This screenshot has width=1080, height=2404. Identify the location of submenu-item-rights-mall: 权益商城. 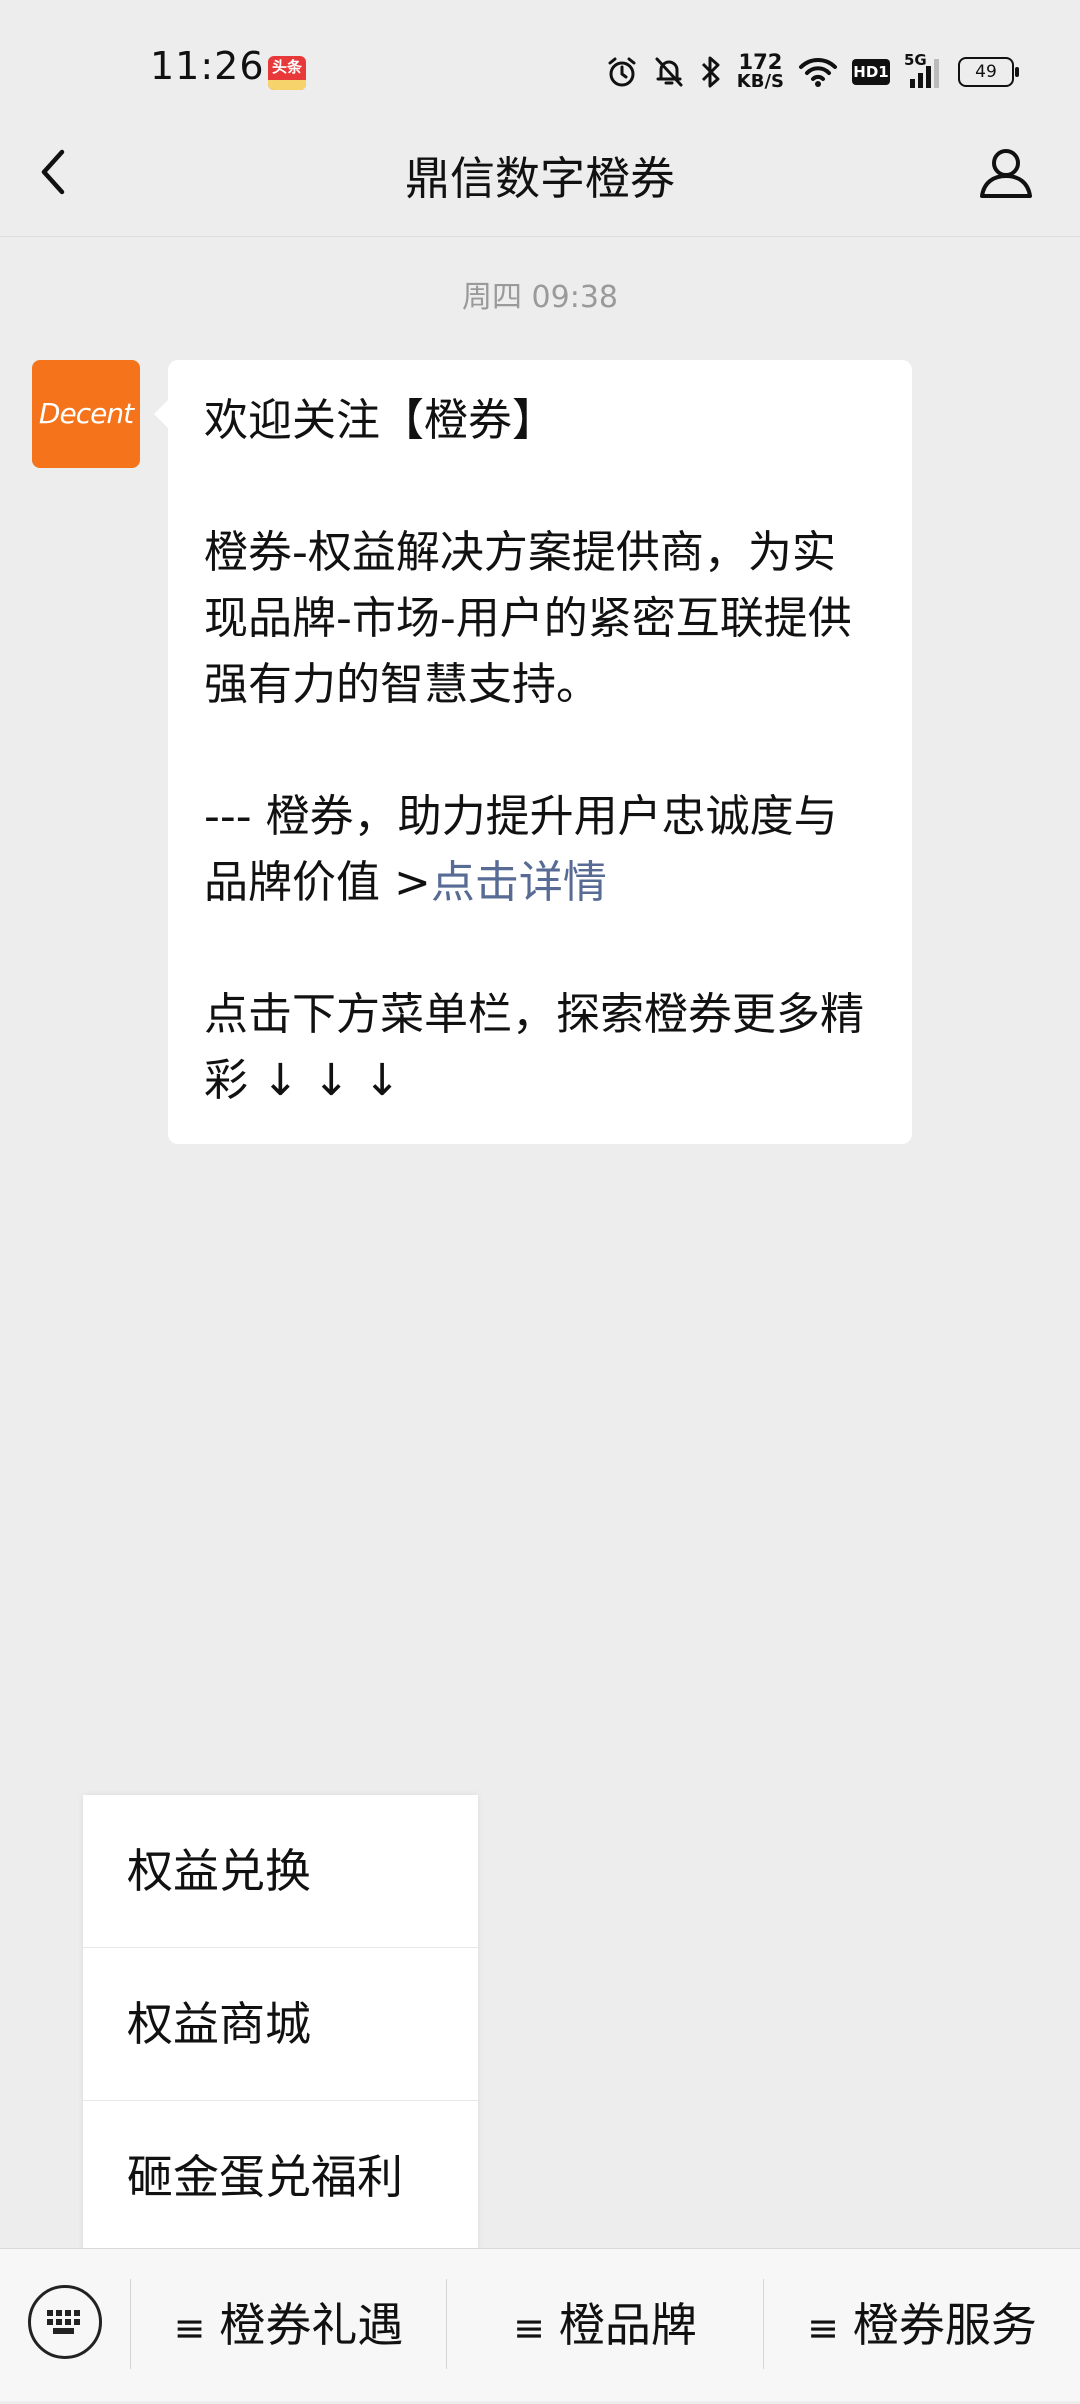
(280, 2024).